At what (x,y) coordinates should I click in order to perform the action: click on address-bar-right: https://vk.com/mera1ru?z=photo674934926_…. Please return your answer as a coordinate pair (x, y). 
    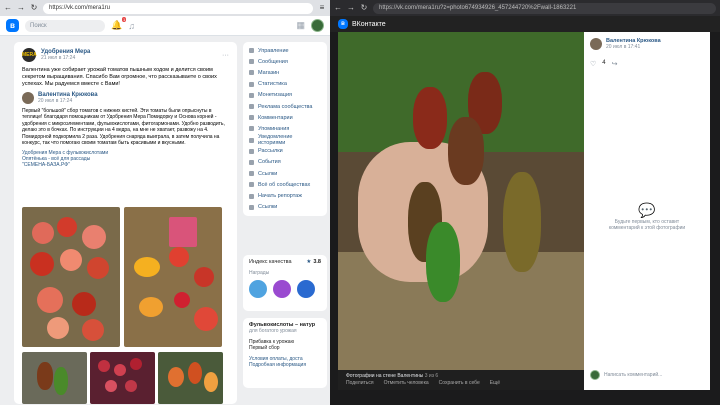
    Looking at the image, I should click on (544, 8).